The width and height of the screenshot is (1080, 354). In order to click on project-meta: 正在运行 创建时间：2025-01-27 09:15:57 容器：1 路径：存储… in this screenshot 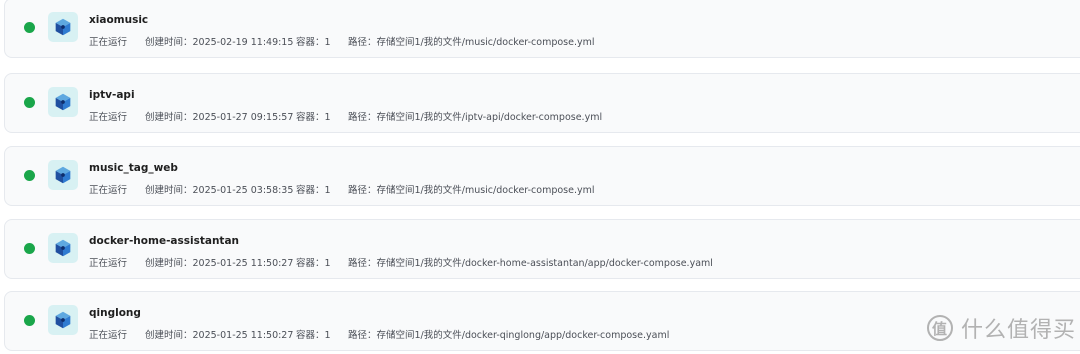, I will do `click(345, 116)`.